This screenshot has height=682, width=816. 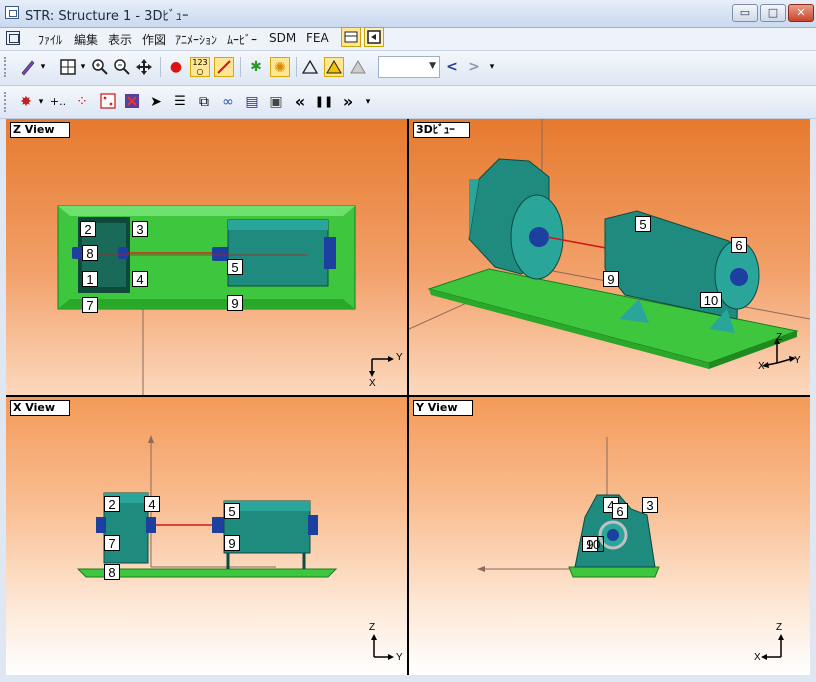 I want to click on triangle-gray-icon, so click(x=358, y=67).